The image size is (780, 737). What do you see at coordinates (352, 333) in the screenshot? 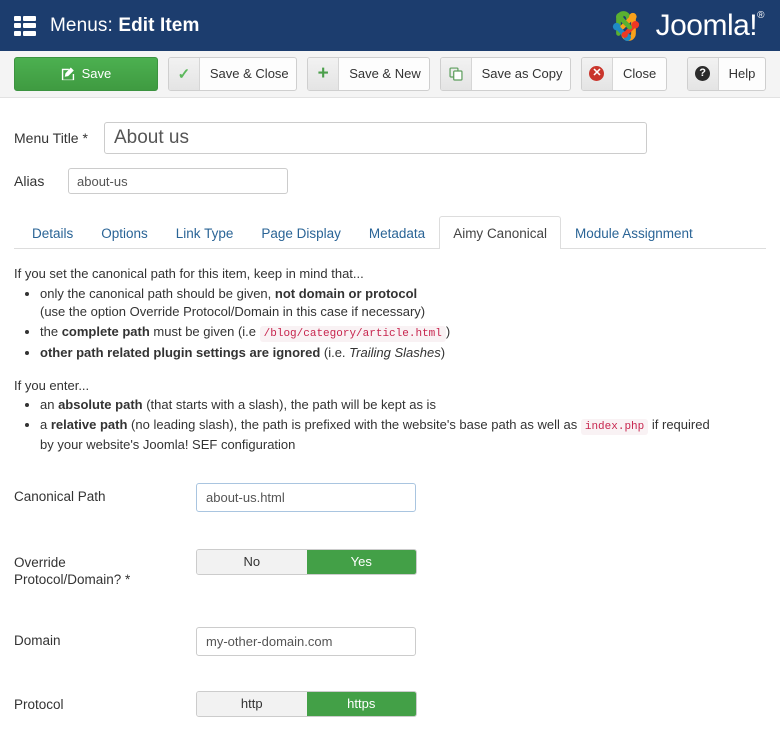
I see `help-code-path: /blog/category/article.html` at bounding box center [352, 333].